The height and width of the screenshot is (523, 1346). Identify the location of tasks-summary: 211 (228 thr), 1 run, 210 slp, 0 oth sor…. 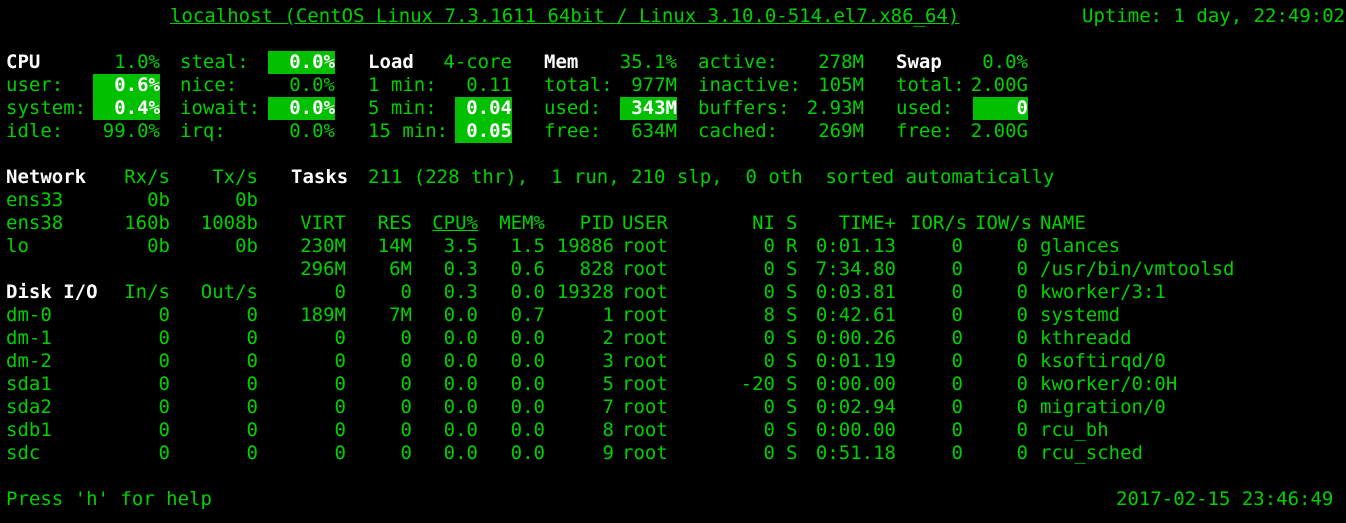
(711, 177).